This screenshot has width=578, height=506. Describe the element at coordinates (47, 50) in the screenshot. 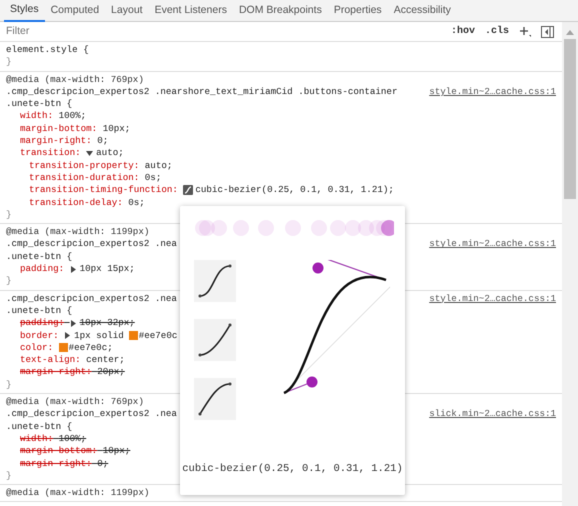

I see `selector: element.style {` at that location.